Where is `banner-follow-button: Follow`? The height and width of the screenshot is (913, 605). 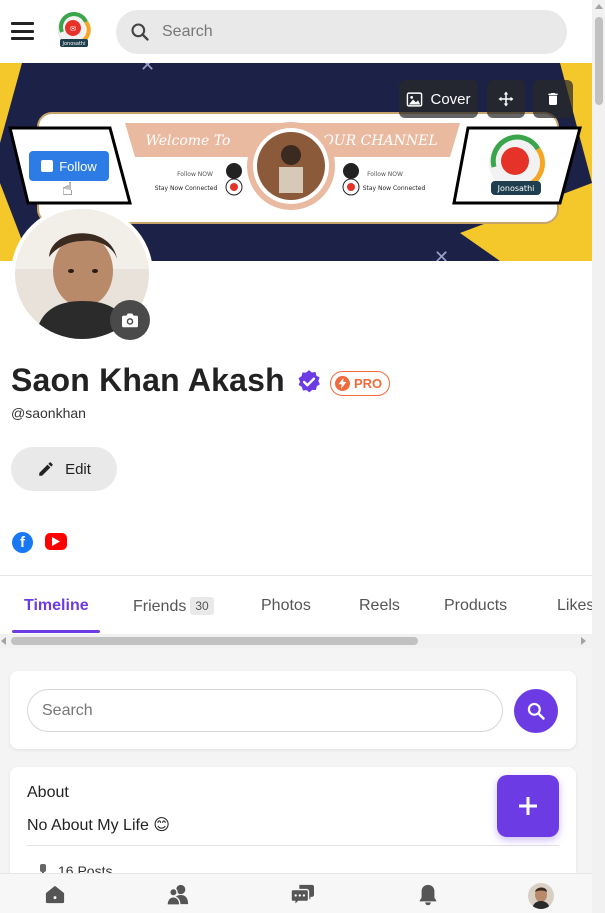 banner-follow-button: Follow is located at coordinates (69, 166).